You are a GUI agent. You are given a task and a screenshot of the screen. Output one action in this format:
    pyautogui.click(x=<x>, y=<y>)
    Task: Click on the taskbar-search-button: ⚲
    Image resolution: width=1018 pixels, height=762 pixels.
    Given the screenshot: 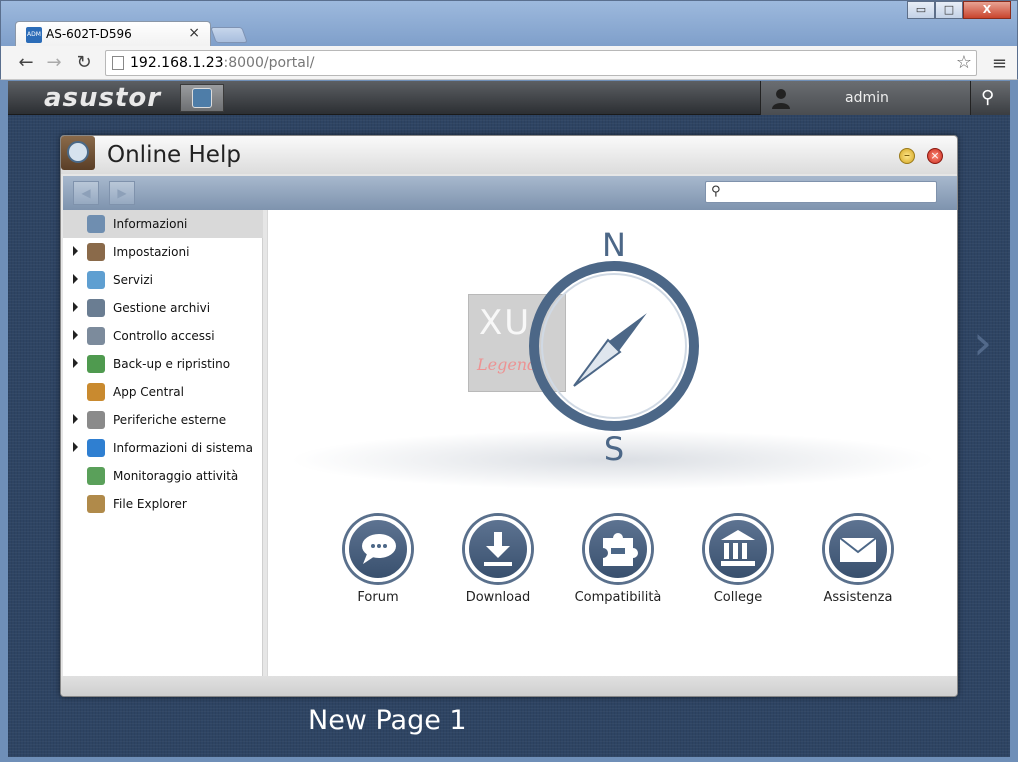 What is the action you would take?
    pyautogui.click(x=990, y=98)
    